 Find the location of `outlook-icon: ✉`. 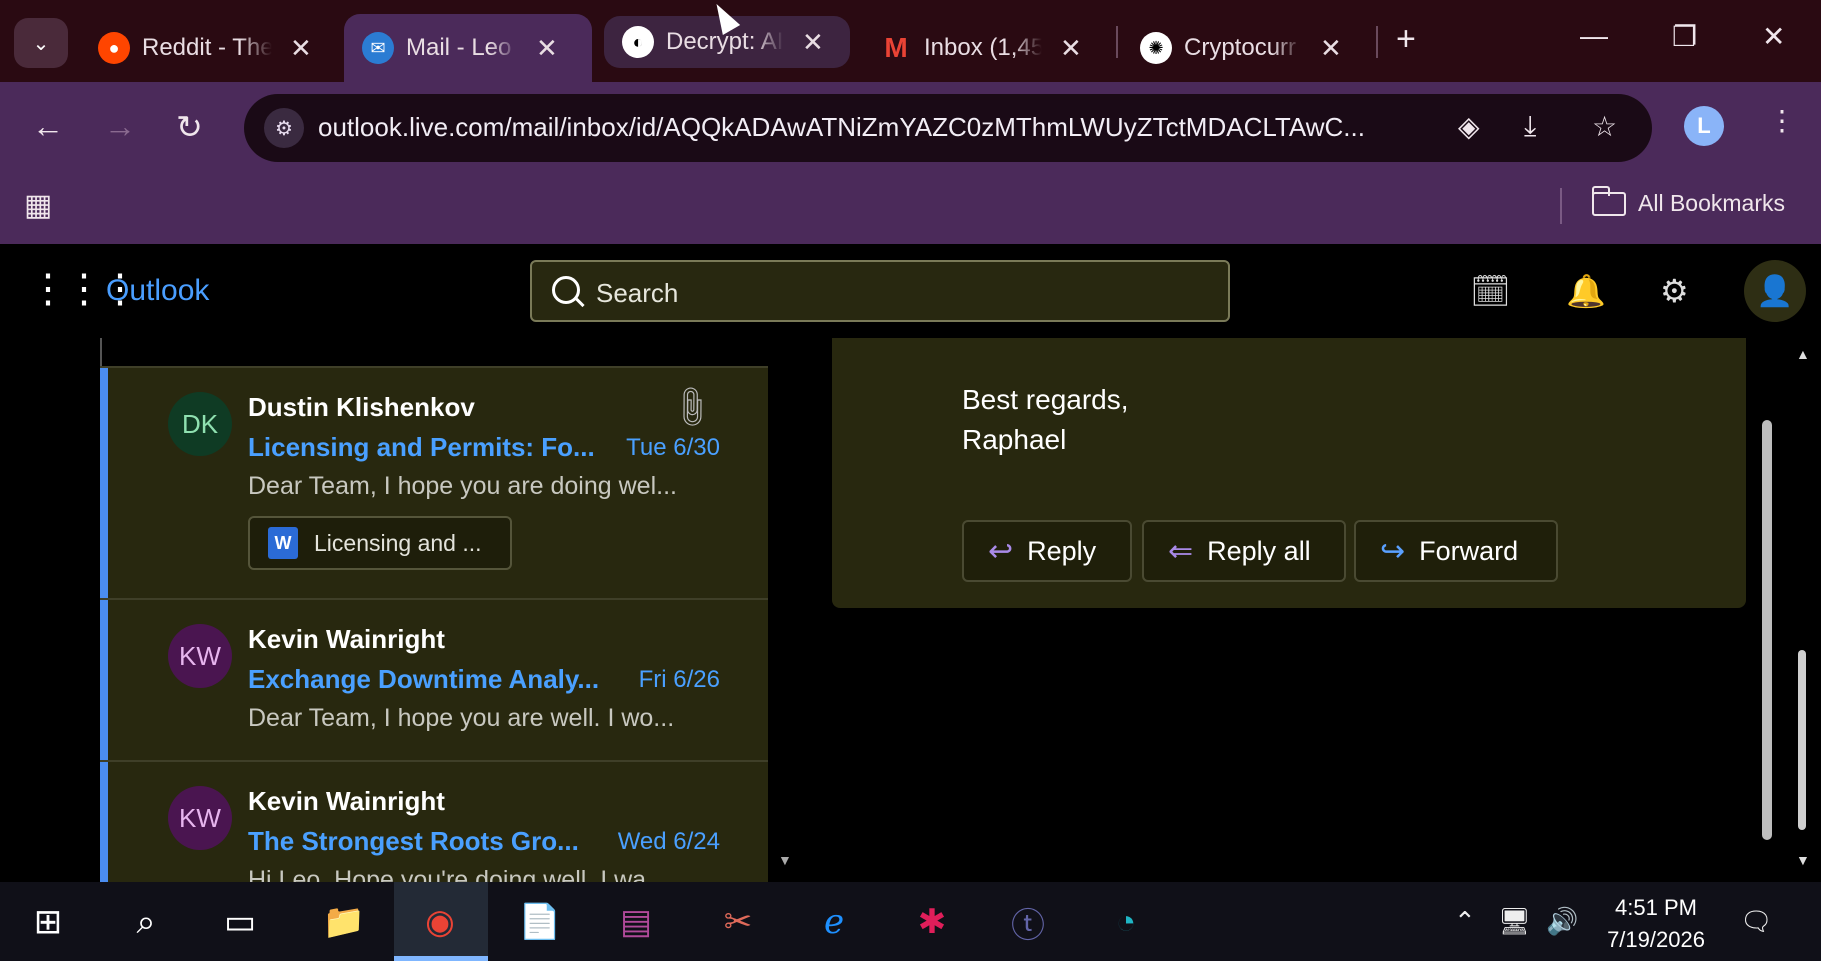

outlook-icon: ✉ is located at coordinates (378, 48).